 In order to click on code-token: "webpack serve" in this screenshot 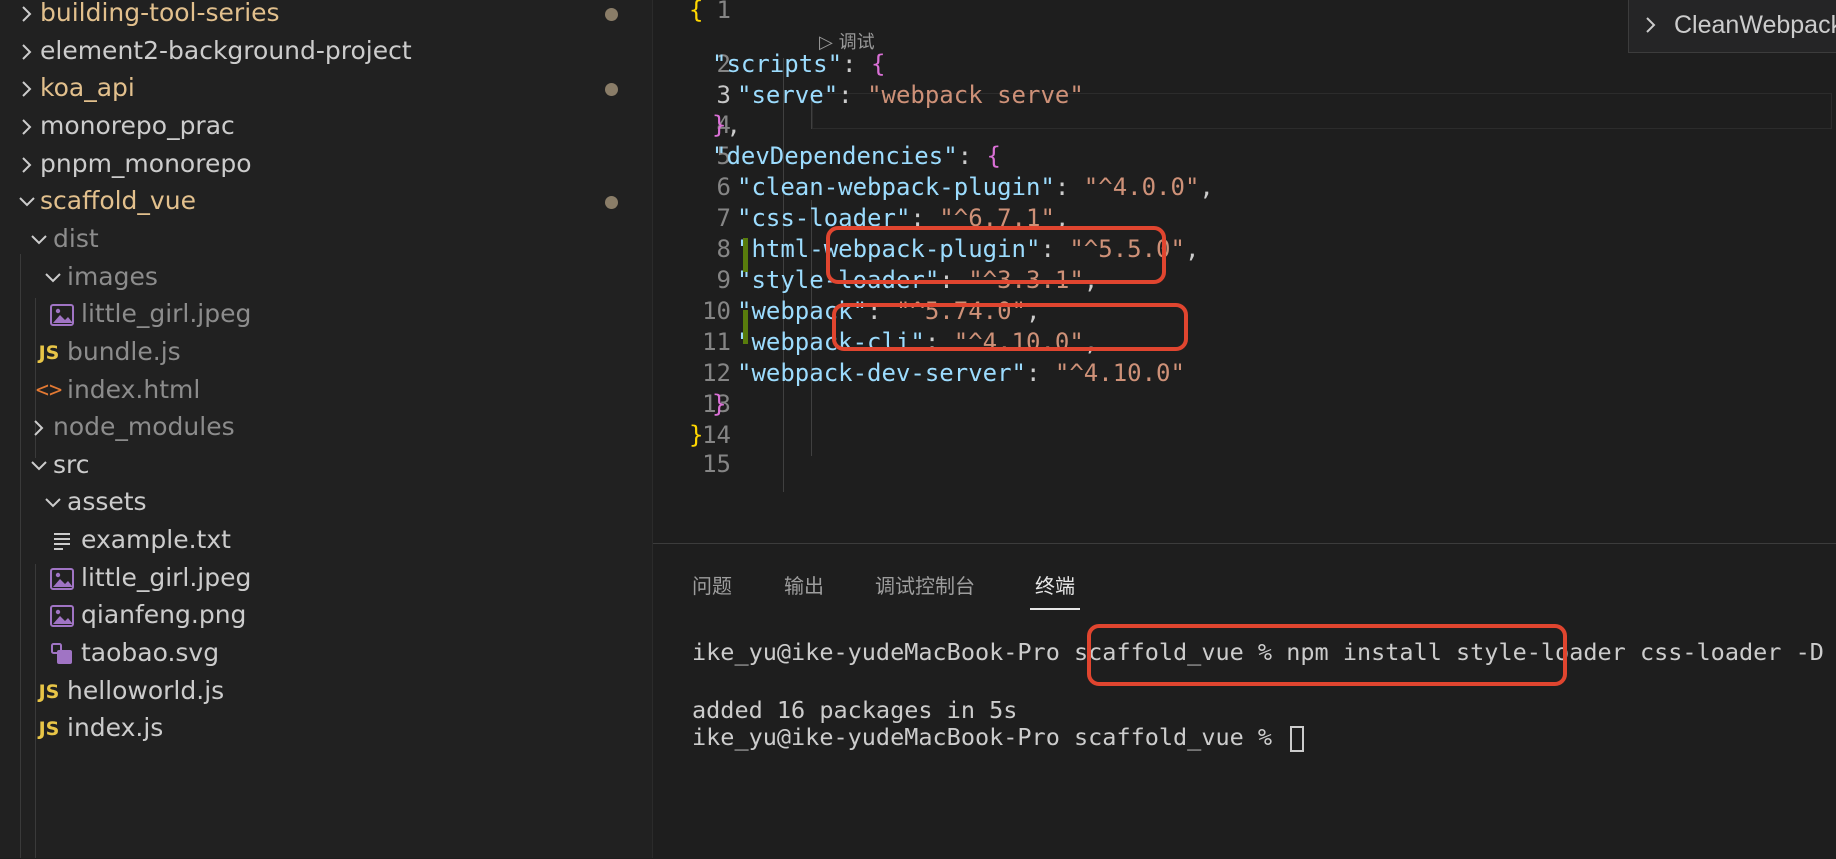, I will do `click(975, 95)`.